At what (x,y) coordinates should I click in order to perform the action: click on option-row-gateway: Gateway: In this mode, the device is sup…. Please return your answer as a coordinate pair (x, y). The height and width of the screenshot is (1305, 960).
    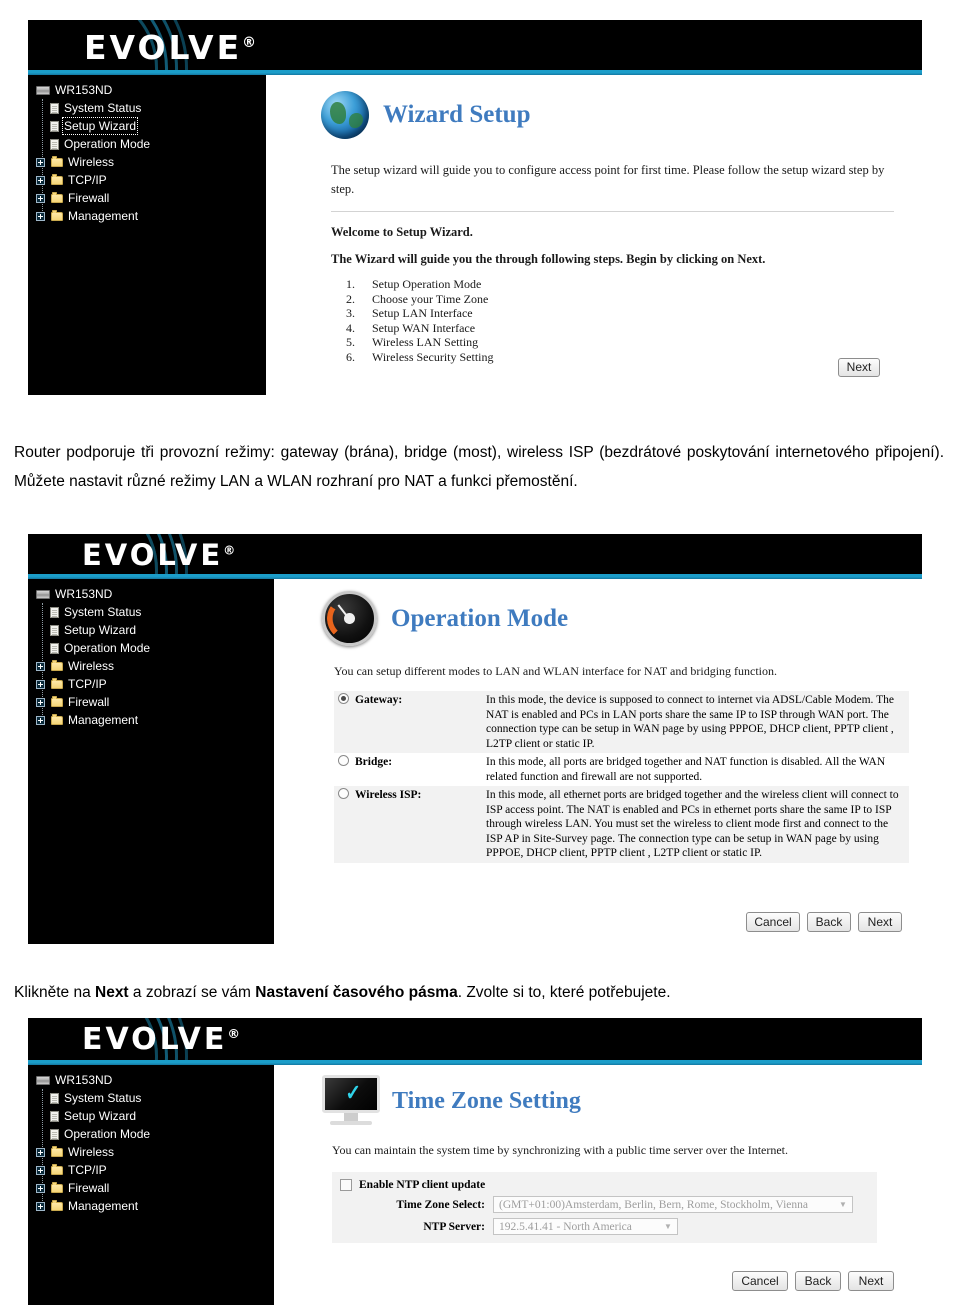
    Looking at the image, I should click on (621, 722).